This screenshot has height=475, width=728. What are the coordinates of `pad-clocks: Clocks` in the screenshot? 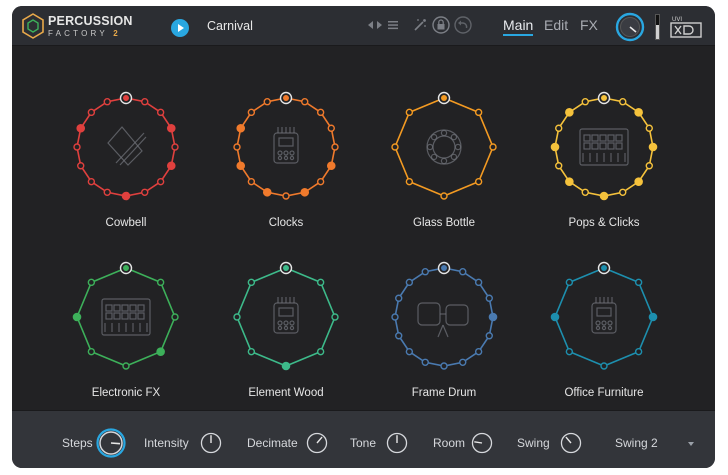 It's located at (286, 162).